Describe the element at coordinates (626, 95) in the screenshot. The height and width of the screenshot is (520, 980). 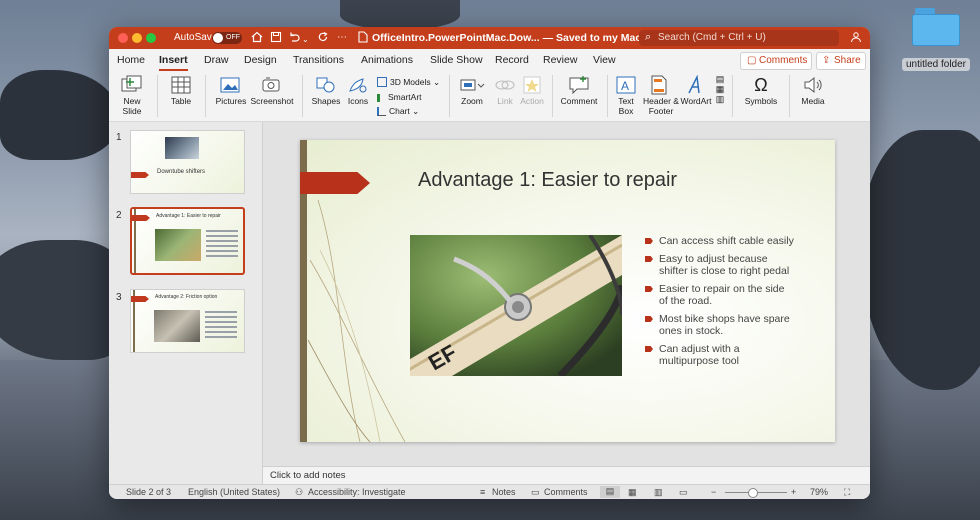
I see `text-box-button: A Text Box` at that location.